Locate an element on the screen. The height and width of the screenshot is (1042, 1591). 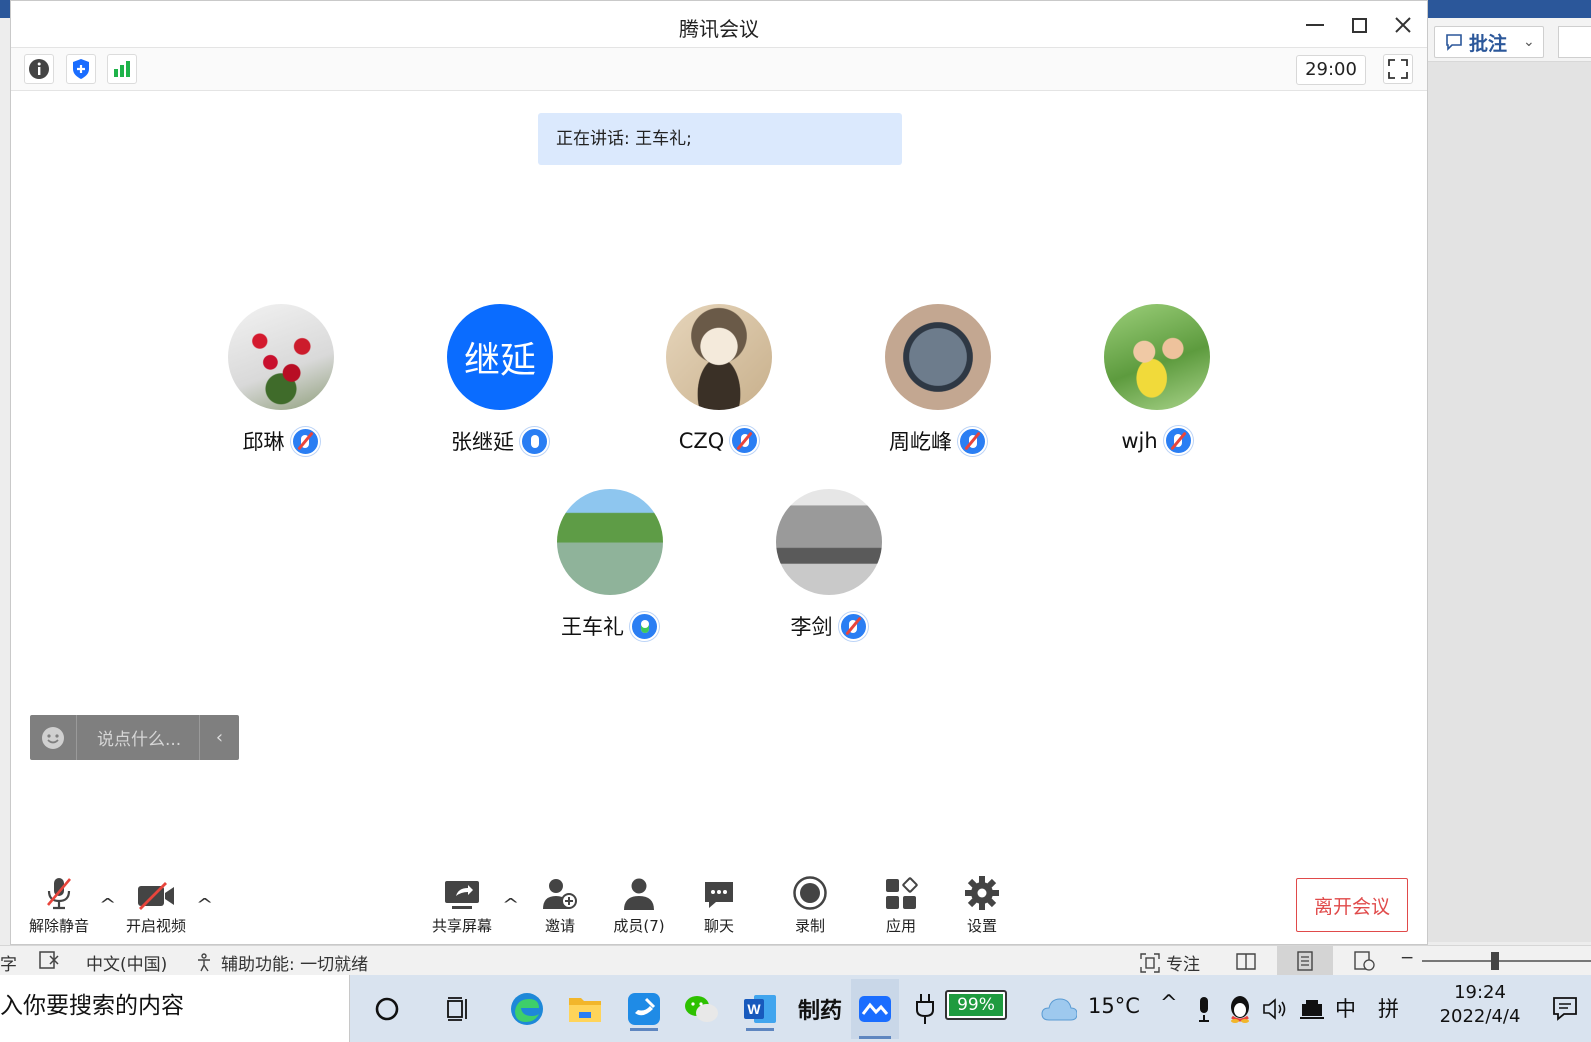
participant-tile: 李剑 is located at coordinates (829, 565).